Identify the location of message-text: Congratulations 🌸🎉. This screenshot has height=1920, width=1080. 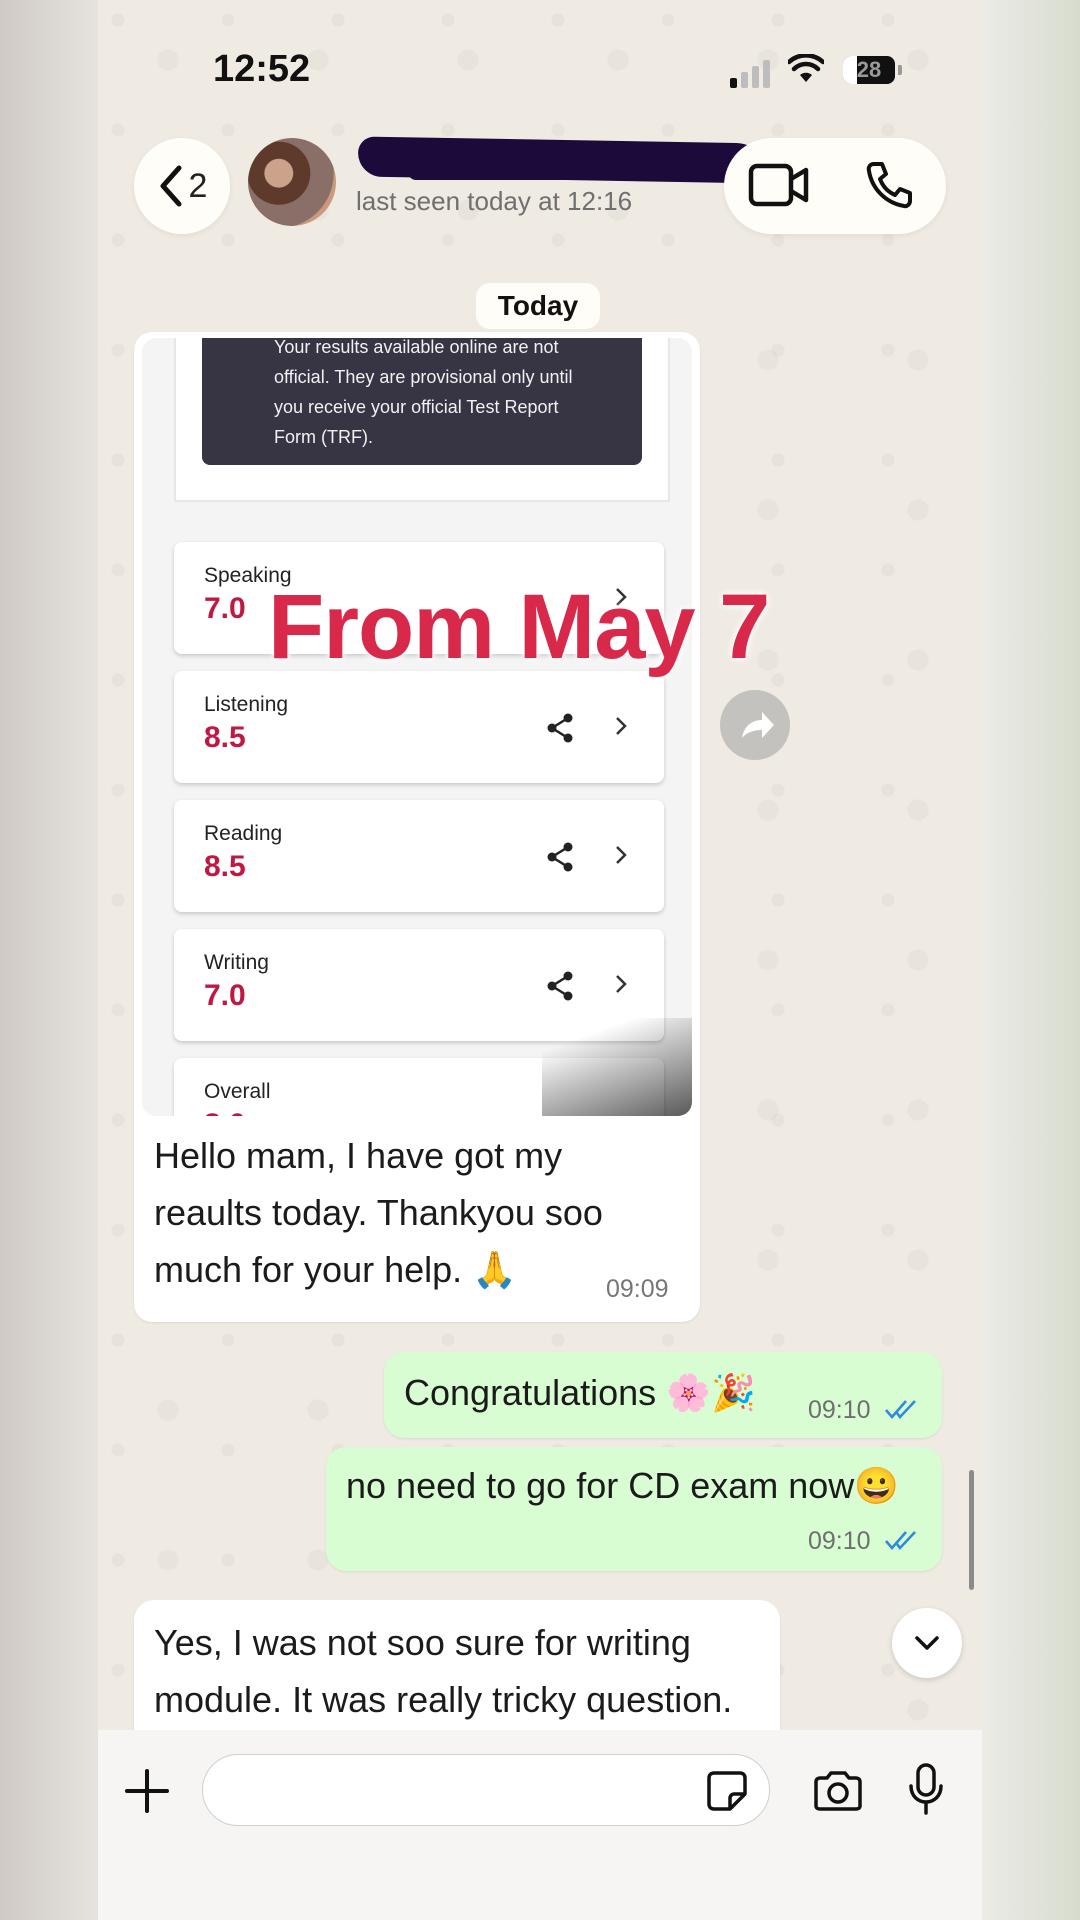
(580, 1392).